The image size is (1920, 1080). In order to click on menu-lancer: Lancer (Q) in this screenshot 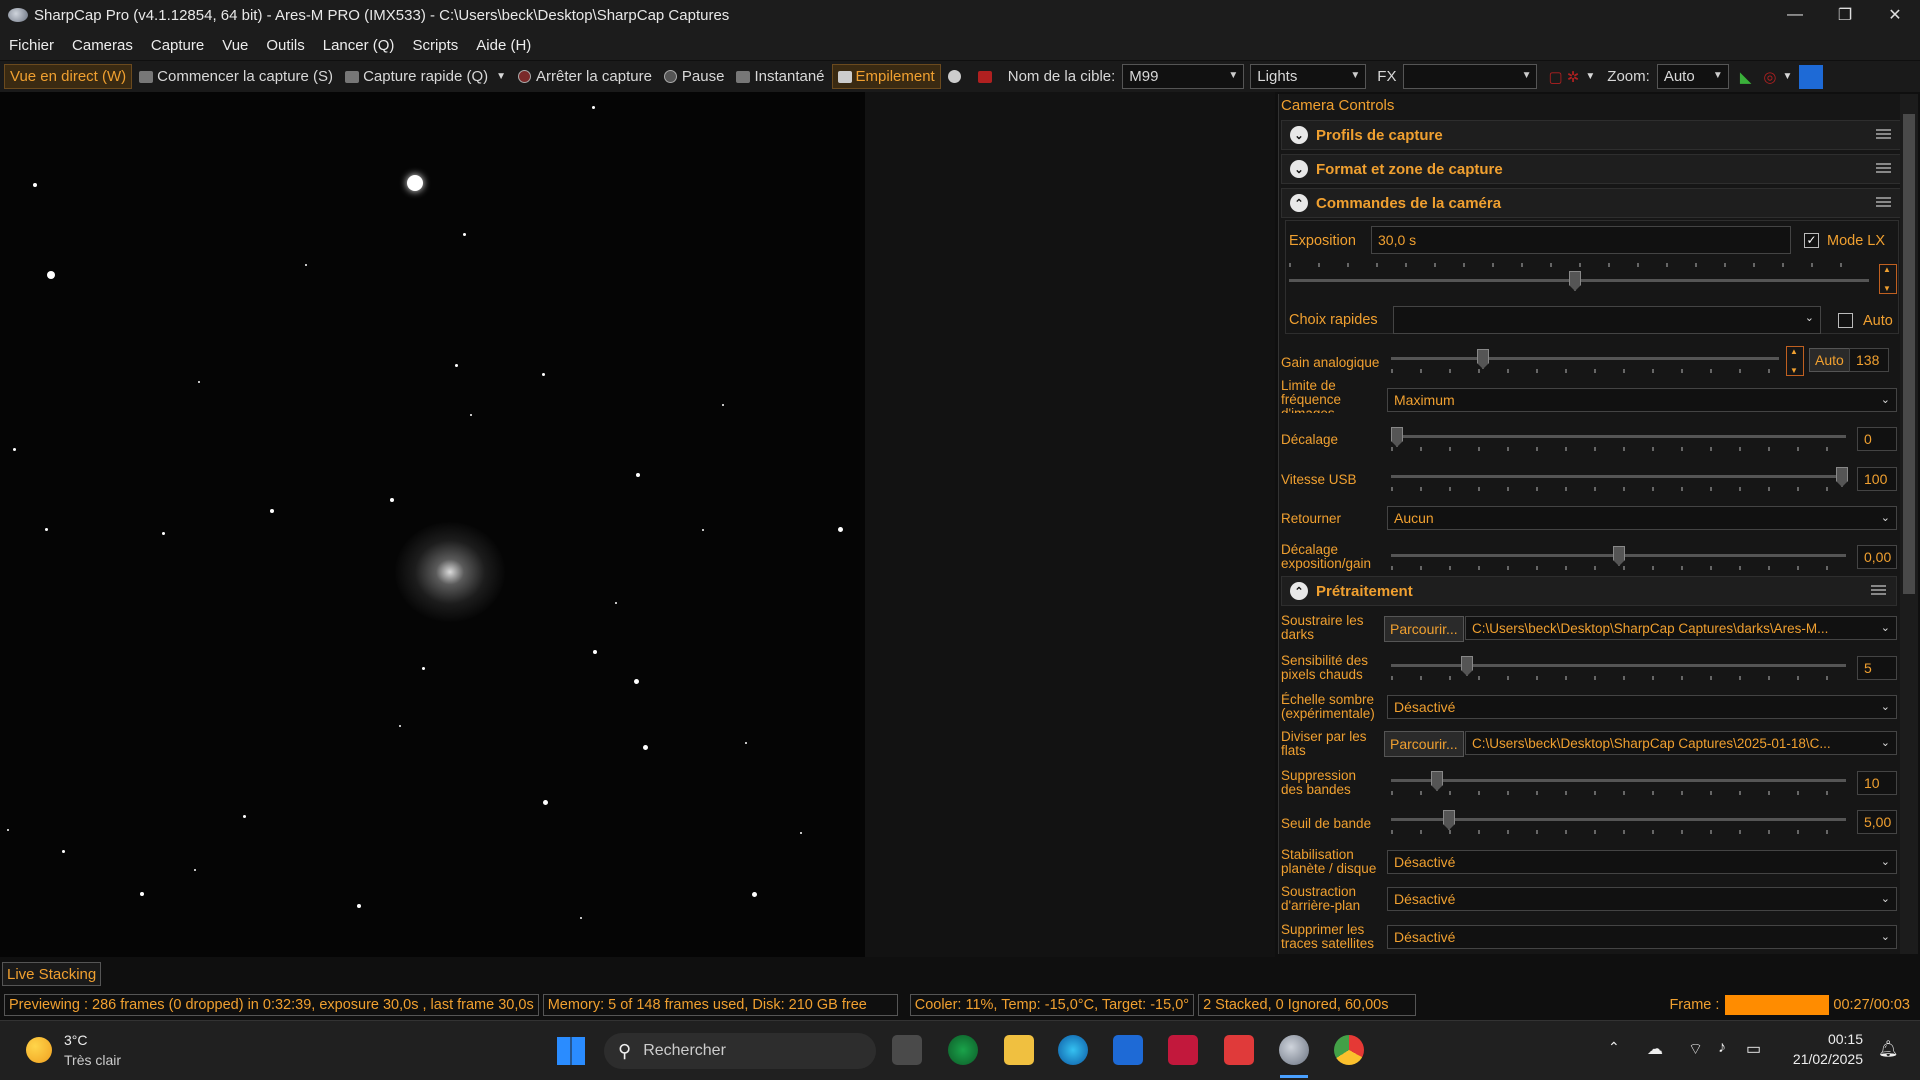, I will do `click(359, 45)`.